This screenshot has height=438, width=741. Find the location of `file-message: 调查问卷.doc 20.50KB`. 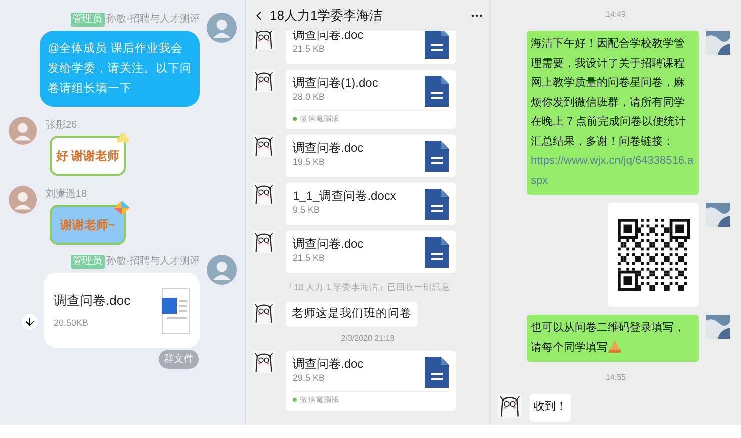

file-message: 调查问卷.doc 20.50KB is located at coordinates (122, 310).